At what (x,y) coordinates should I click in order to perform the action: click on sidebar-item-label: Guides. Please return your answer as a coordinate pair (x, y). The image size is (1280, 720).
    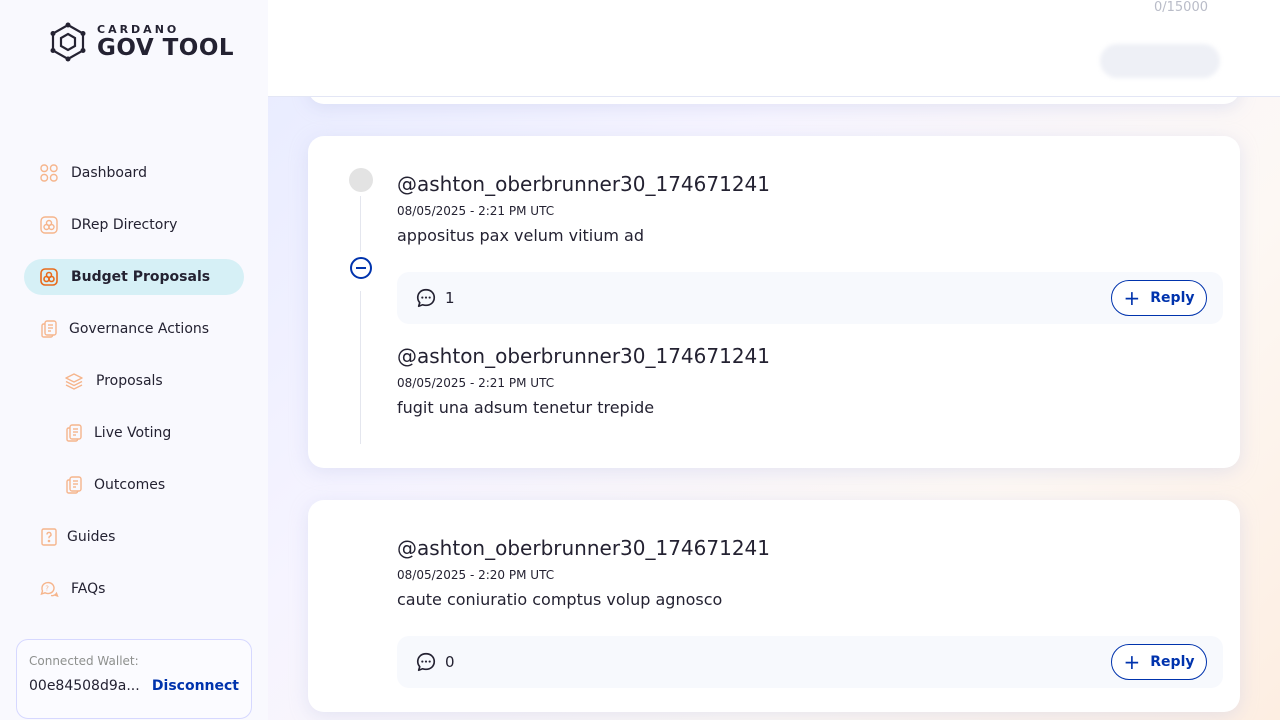
    Looking at the image, I should click on (91, 537).